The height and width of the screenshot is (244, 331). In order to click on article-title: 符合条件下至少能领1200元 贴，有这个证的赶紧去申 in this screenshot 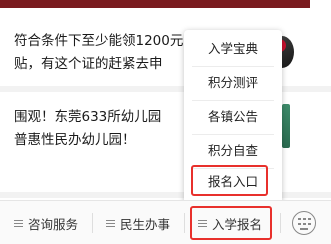, I will do `click(111, 53)`.